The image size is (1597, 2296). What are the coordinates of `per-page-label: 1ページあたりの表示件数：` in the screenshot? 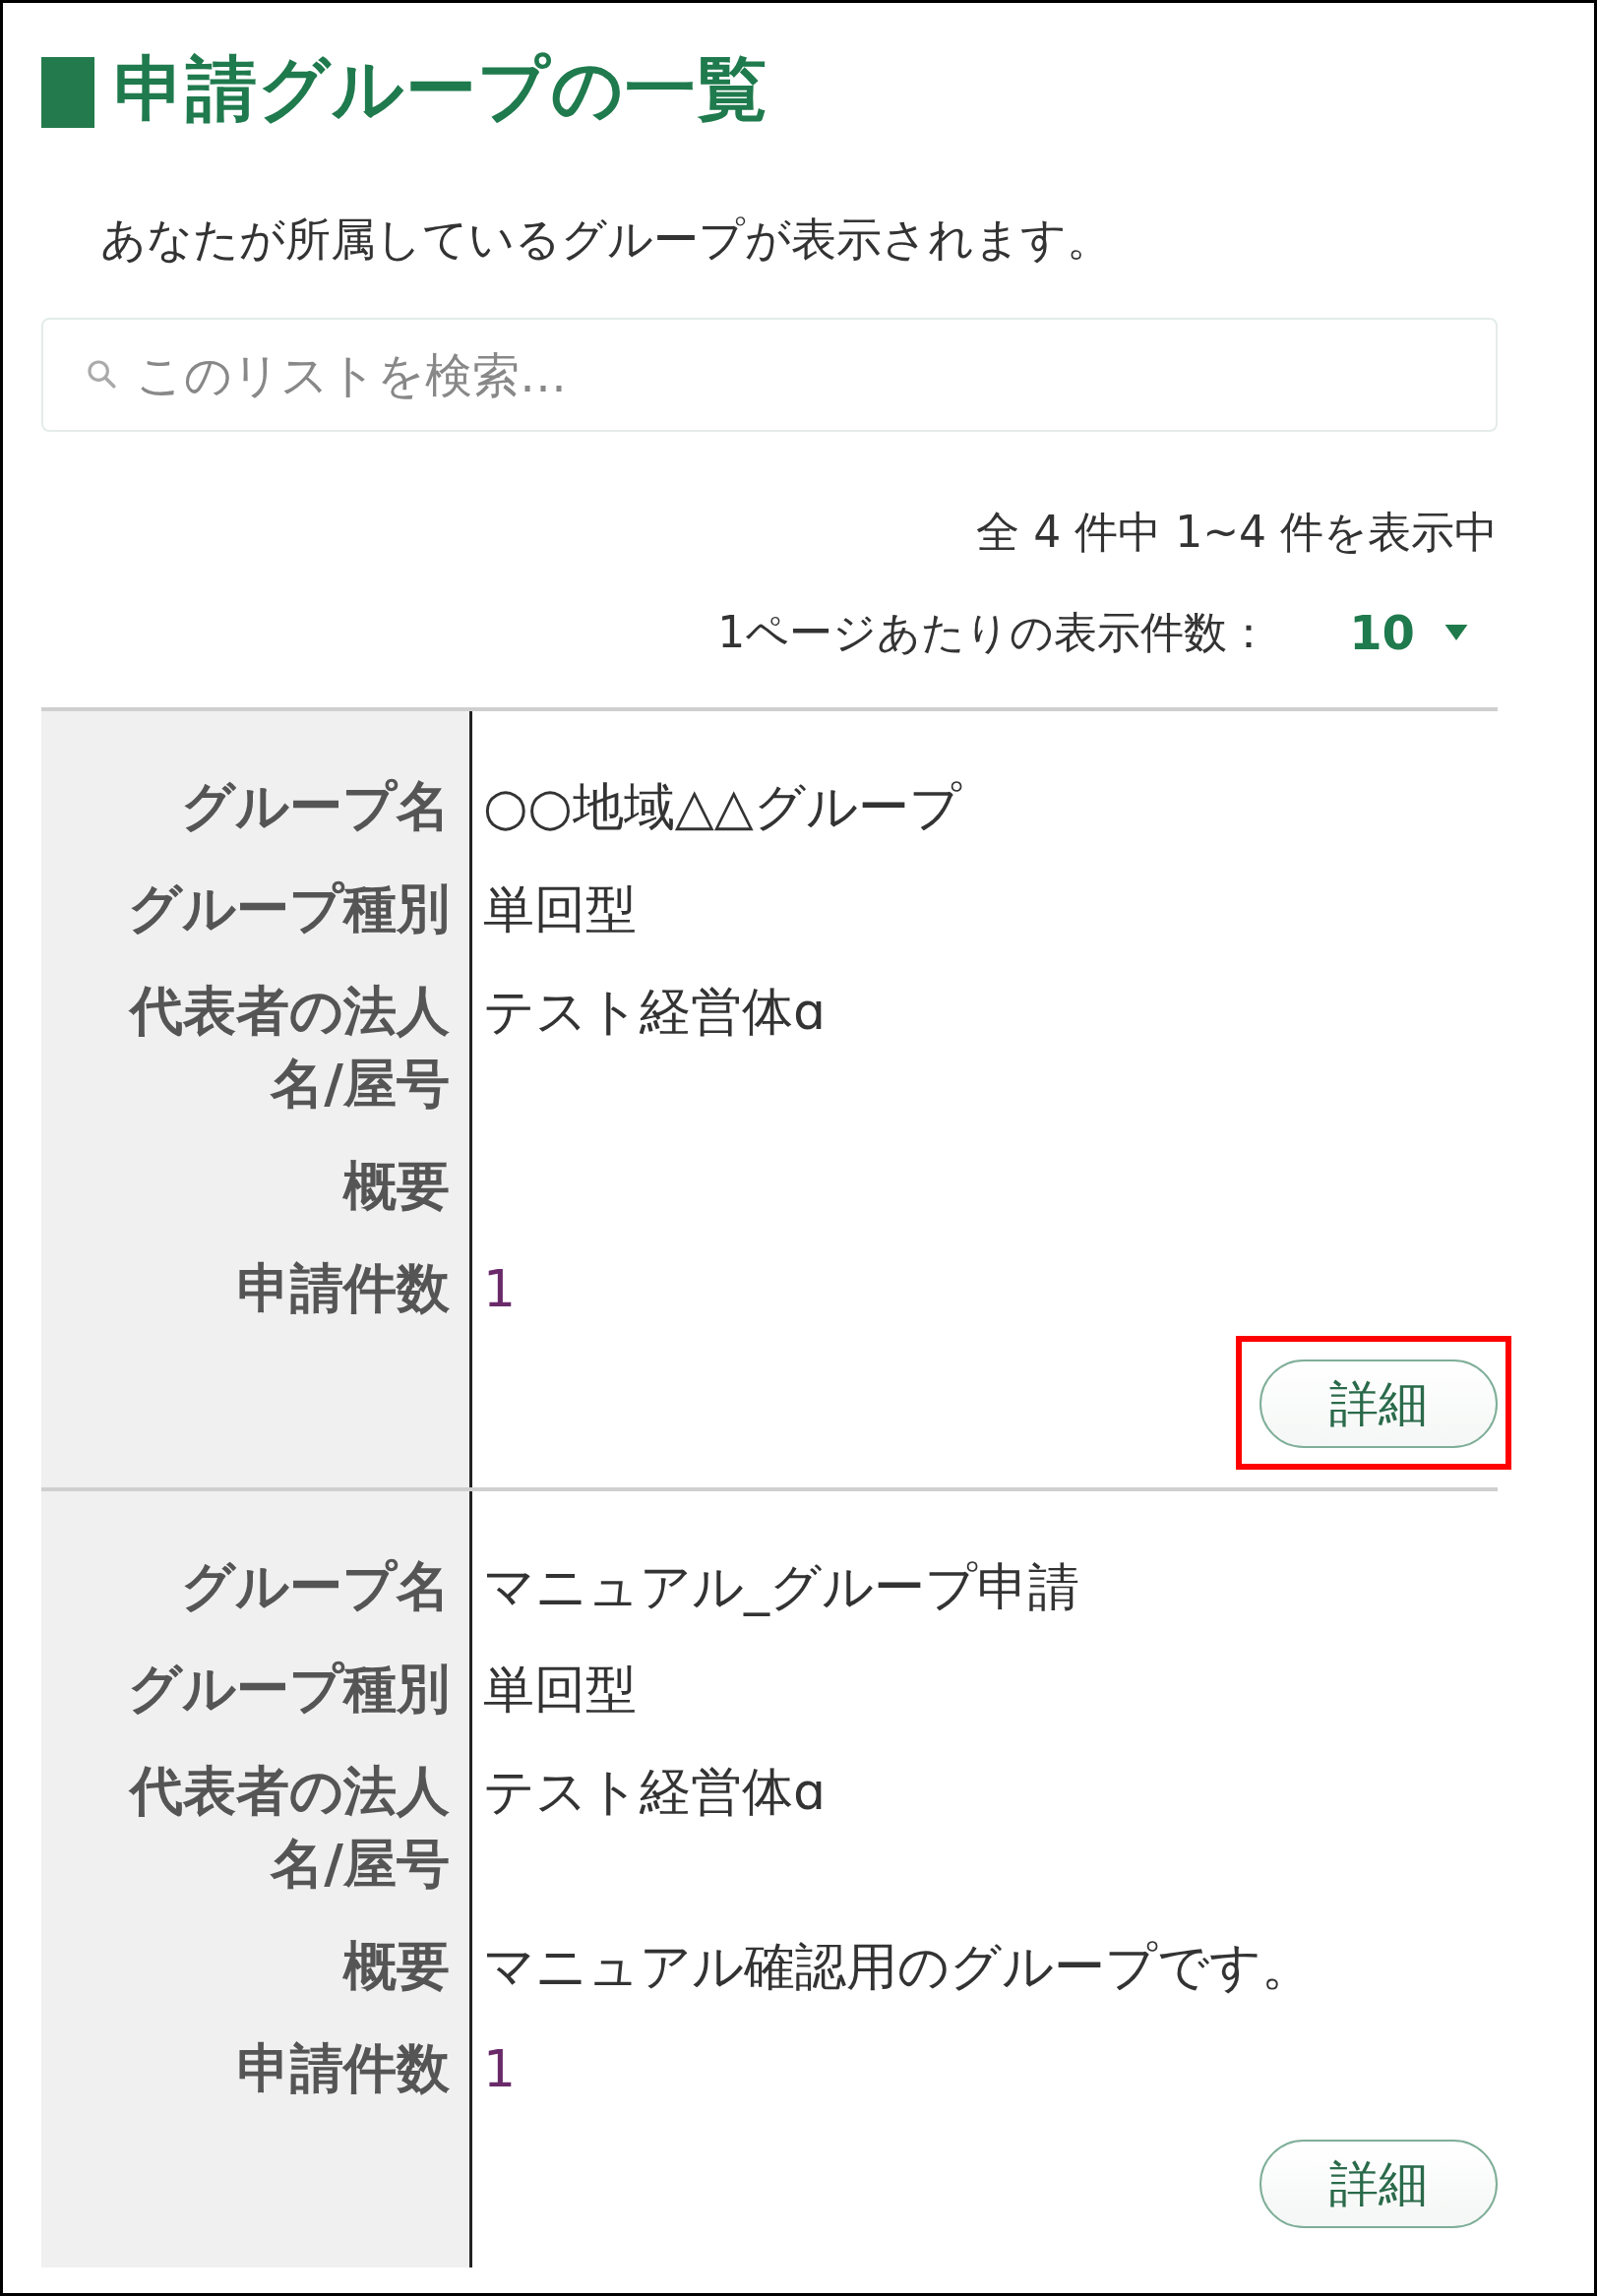 It's located at (994, 632).